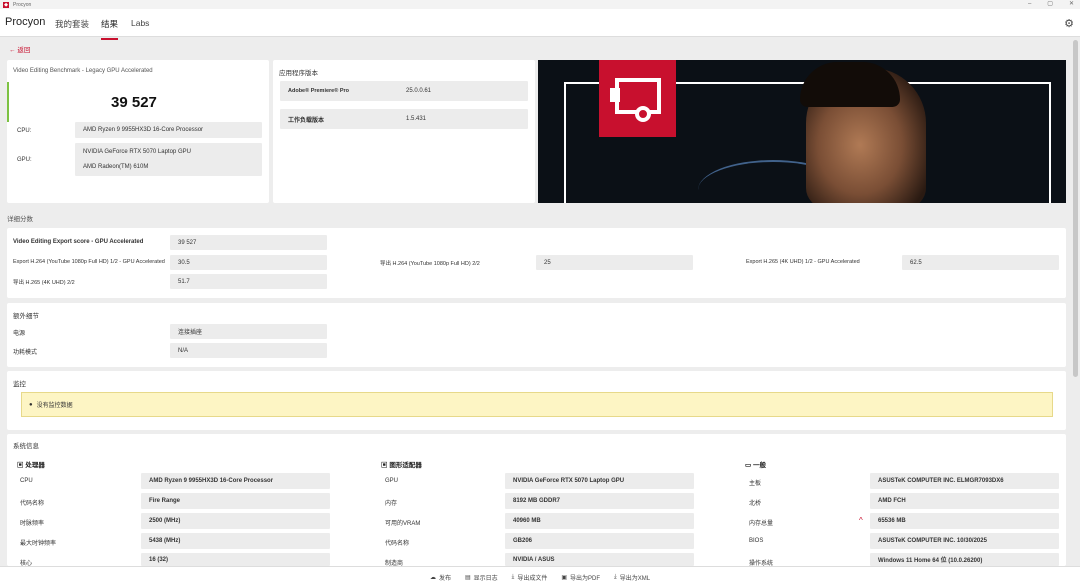  What do you see at coordinates (404, 119) in the screenshot?
I see `app-version-row-workload: 工作负载版本 1.5.431` at bounding box center [404, 119].